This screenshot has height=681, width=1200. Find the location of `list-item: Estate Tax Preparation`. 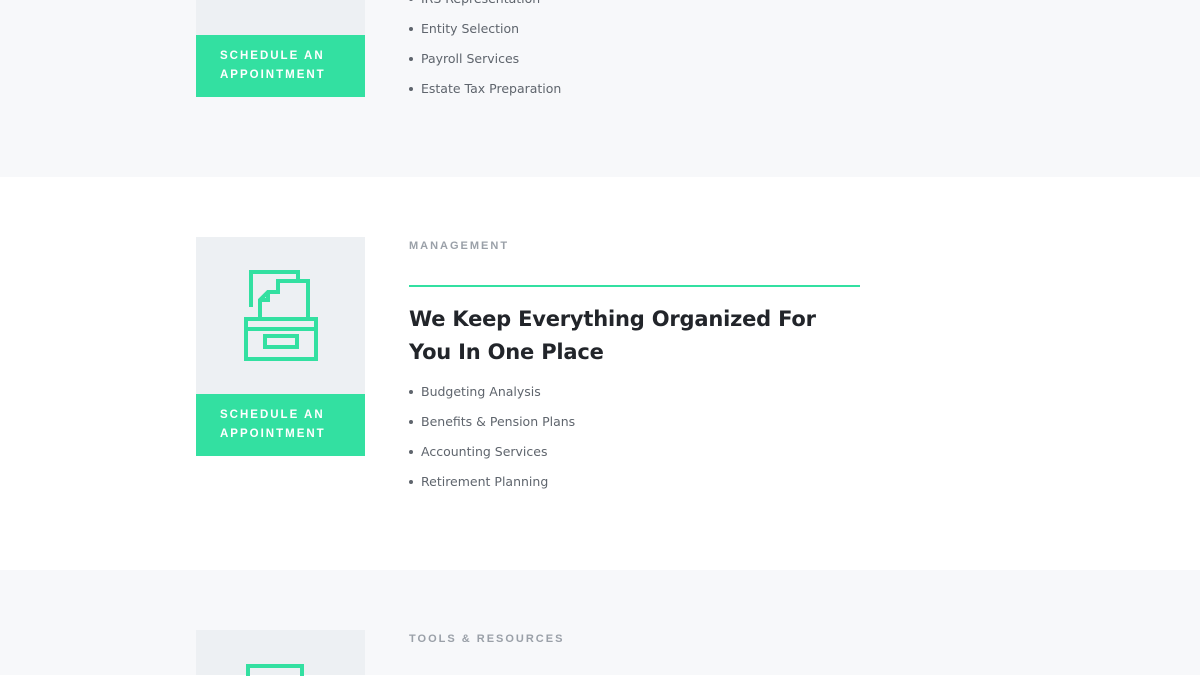

list-item: Estate Tax Preparation is located at coordinates (485, 94).